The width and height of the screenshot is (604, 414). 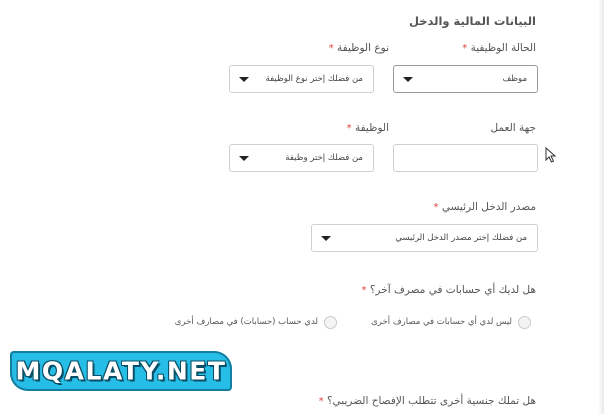 I want to click on job-type-label-text: نوع الوظيفة, so click(x=363, y=48).